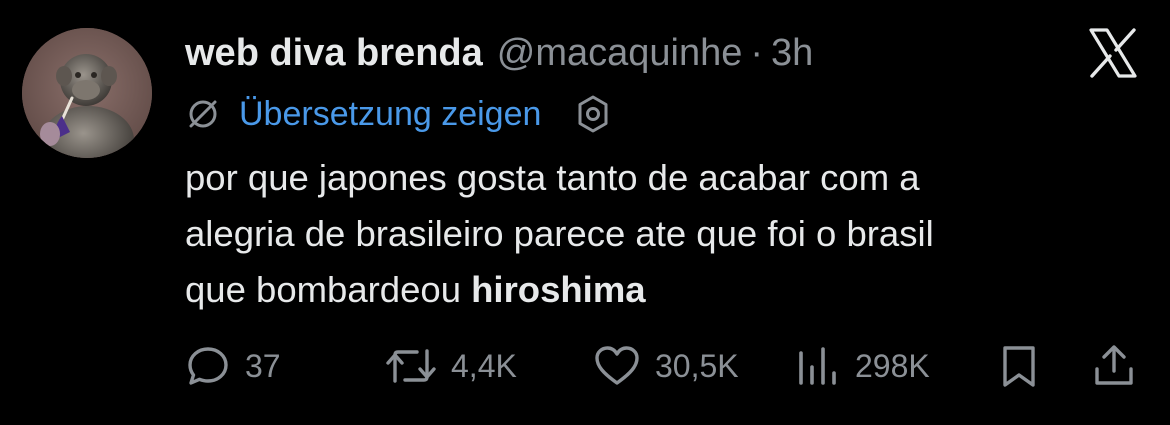 Image resolution: width=1170 pixels, height=425 pixels. Describe the element at coordinates (620, 53) in the screenshot. I see `user-handle: @macaquinhe` at that location.